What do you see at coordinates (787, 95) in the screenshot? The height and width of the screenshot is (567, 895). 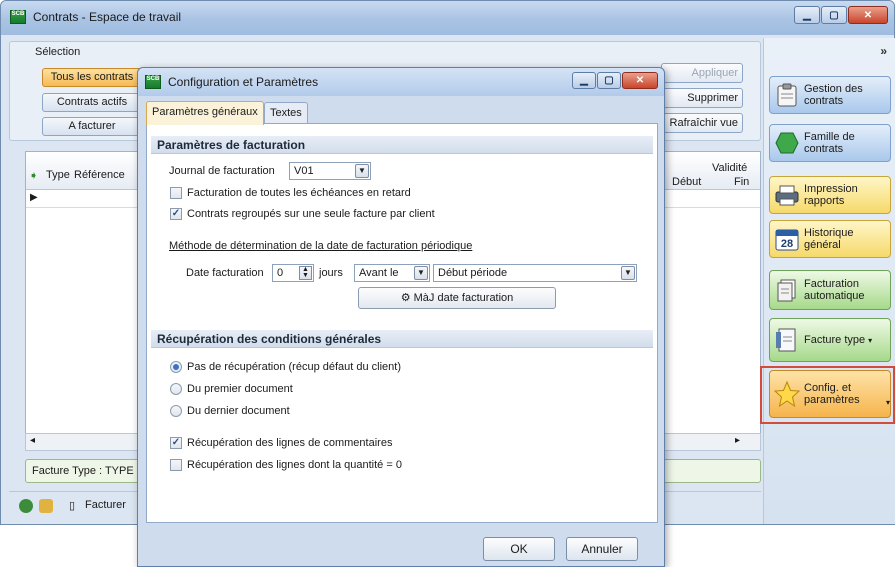 I see `clipboard-icon` at bounding box center [787, 95].